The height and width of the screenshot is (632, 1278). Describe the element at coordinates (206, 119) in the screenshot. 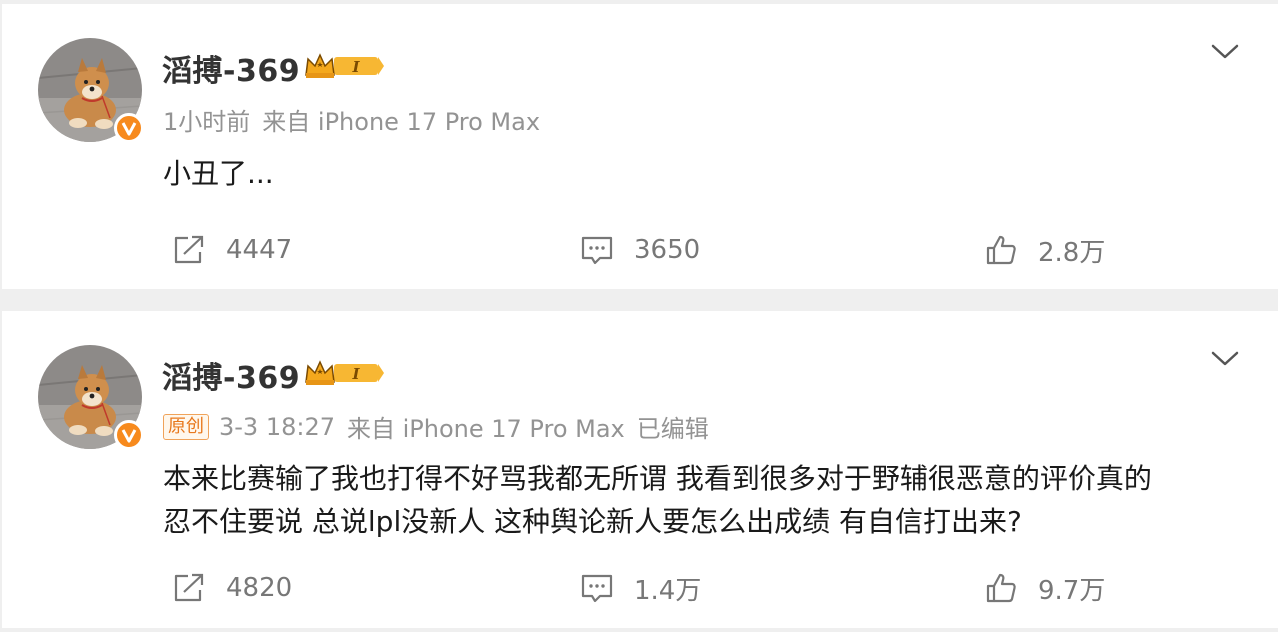

I see `post-time: 1小时前` at that location.